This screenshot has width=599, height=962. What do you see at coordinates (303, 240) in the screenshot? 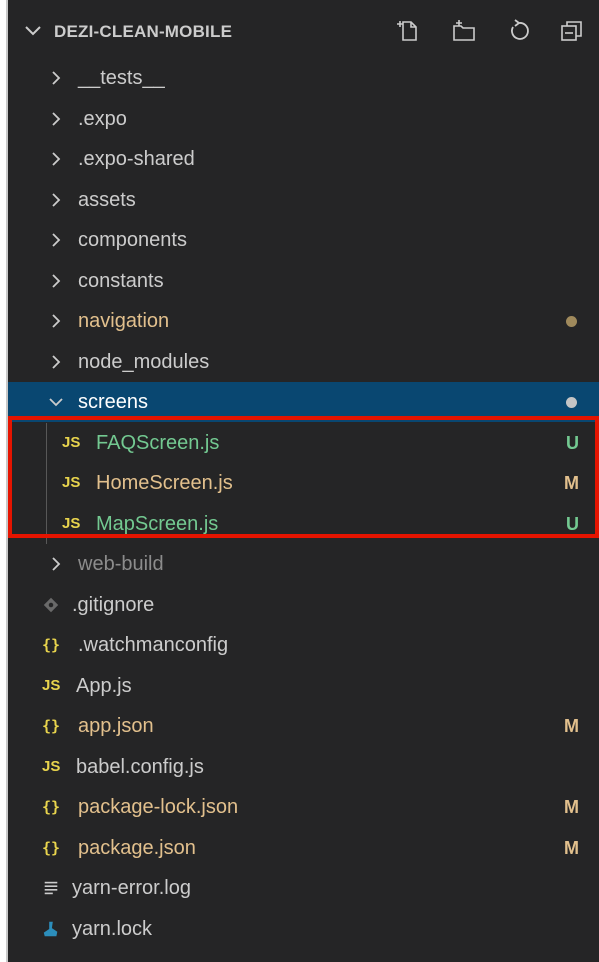
I see `folder-row: components` at bounding box center [303, 240].